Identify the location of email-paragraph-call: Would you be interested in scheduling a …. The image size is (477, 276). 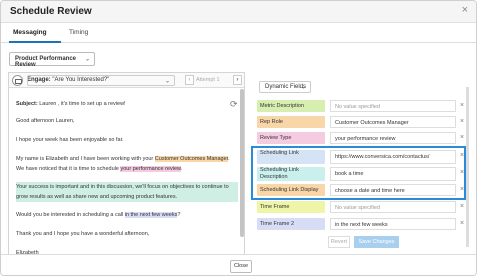
(98, 215).